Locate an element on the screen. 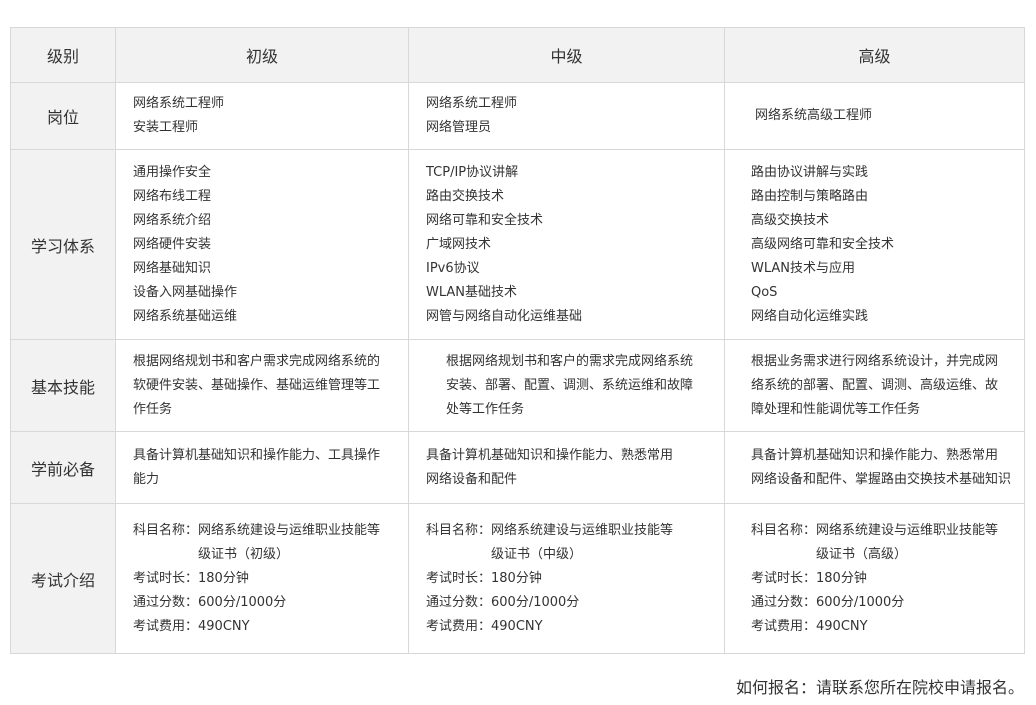 The height and width of the screenshot is (705, 1036). row-label-skills: 基本技能 is located at coordinates (63, 385).